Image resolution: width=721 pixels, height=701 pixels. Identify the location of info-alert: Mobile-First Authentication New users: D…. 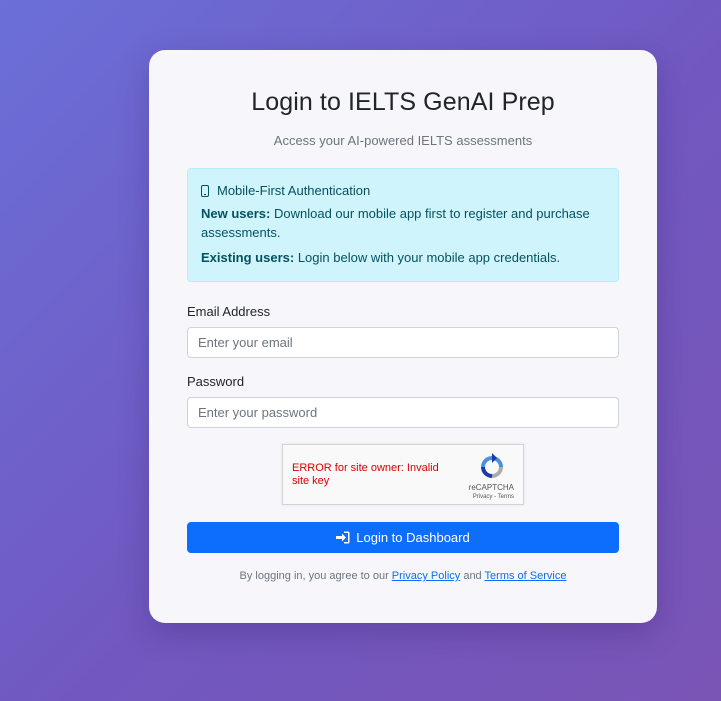
(403, 225).